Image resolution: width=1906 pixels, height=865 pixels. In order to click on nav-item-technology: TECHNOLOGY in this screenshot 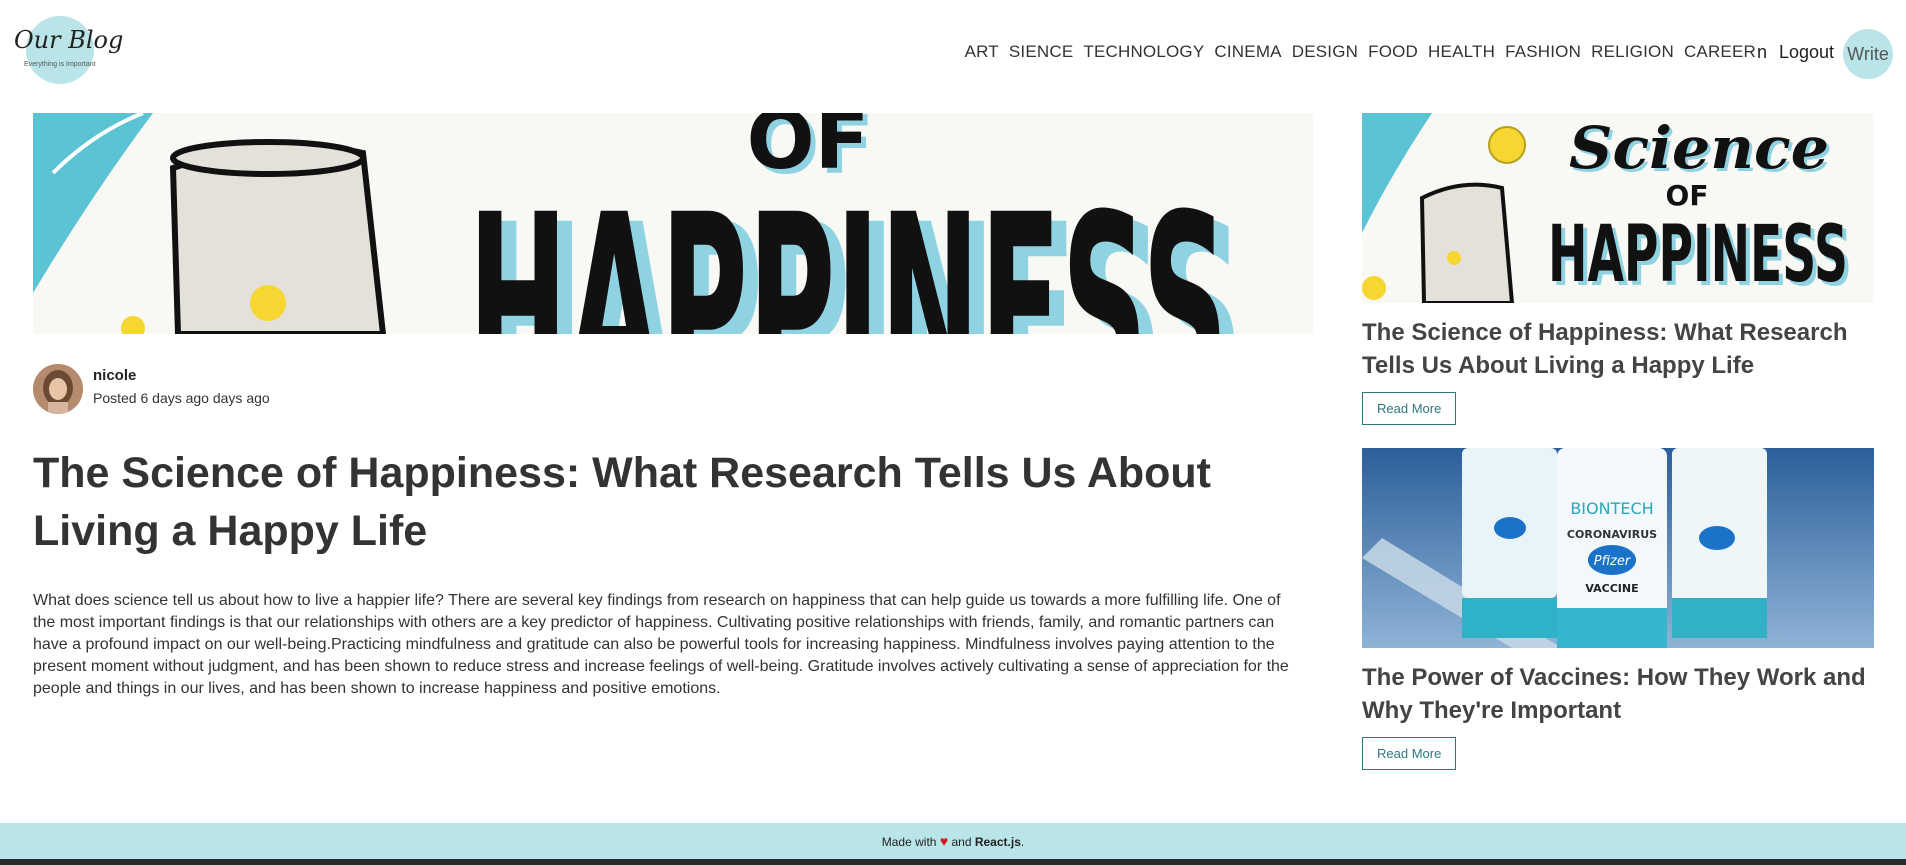, I will do `click(1143, 52)`.